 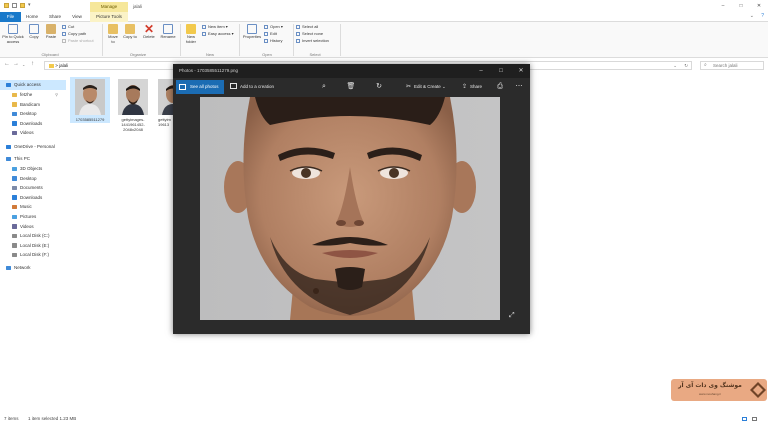 What do you see at coordinates (752, 16) in the screenshot?
I see `ribbon-collapse-icon: ⌄` at bounding box center [752, 16].